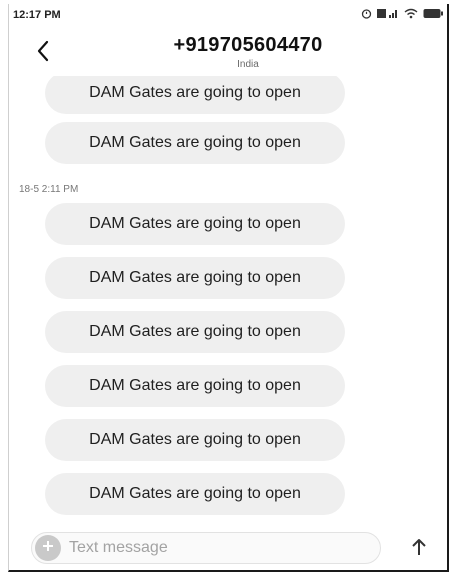 The height and width of the screenshot is (578, 451). What do you see at coordinates (402, 13) in the screenshot?
I see `status-icons` at bounding box center [402, 13].